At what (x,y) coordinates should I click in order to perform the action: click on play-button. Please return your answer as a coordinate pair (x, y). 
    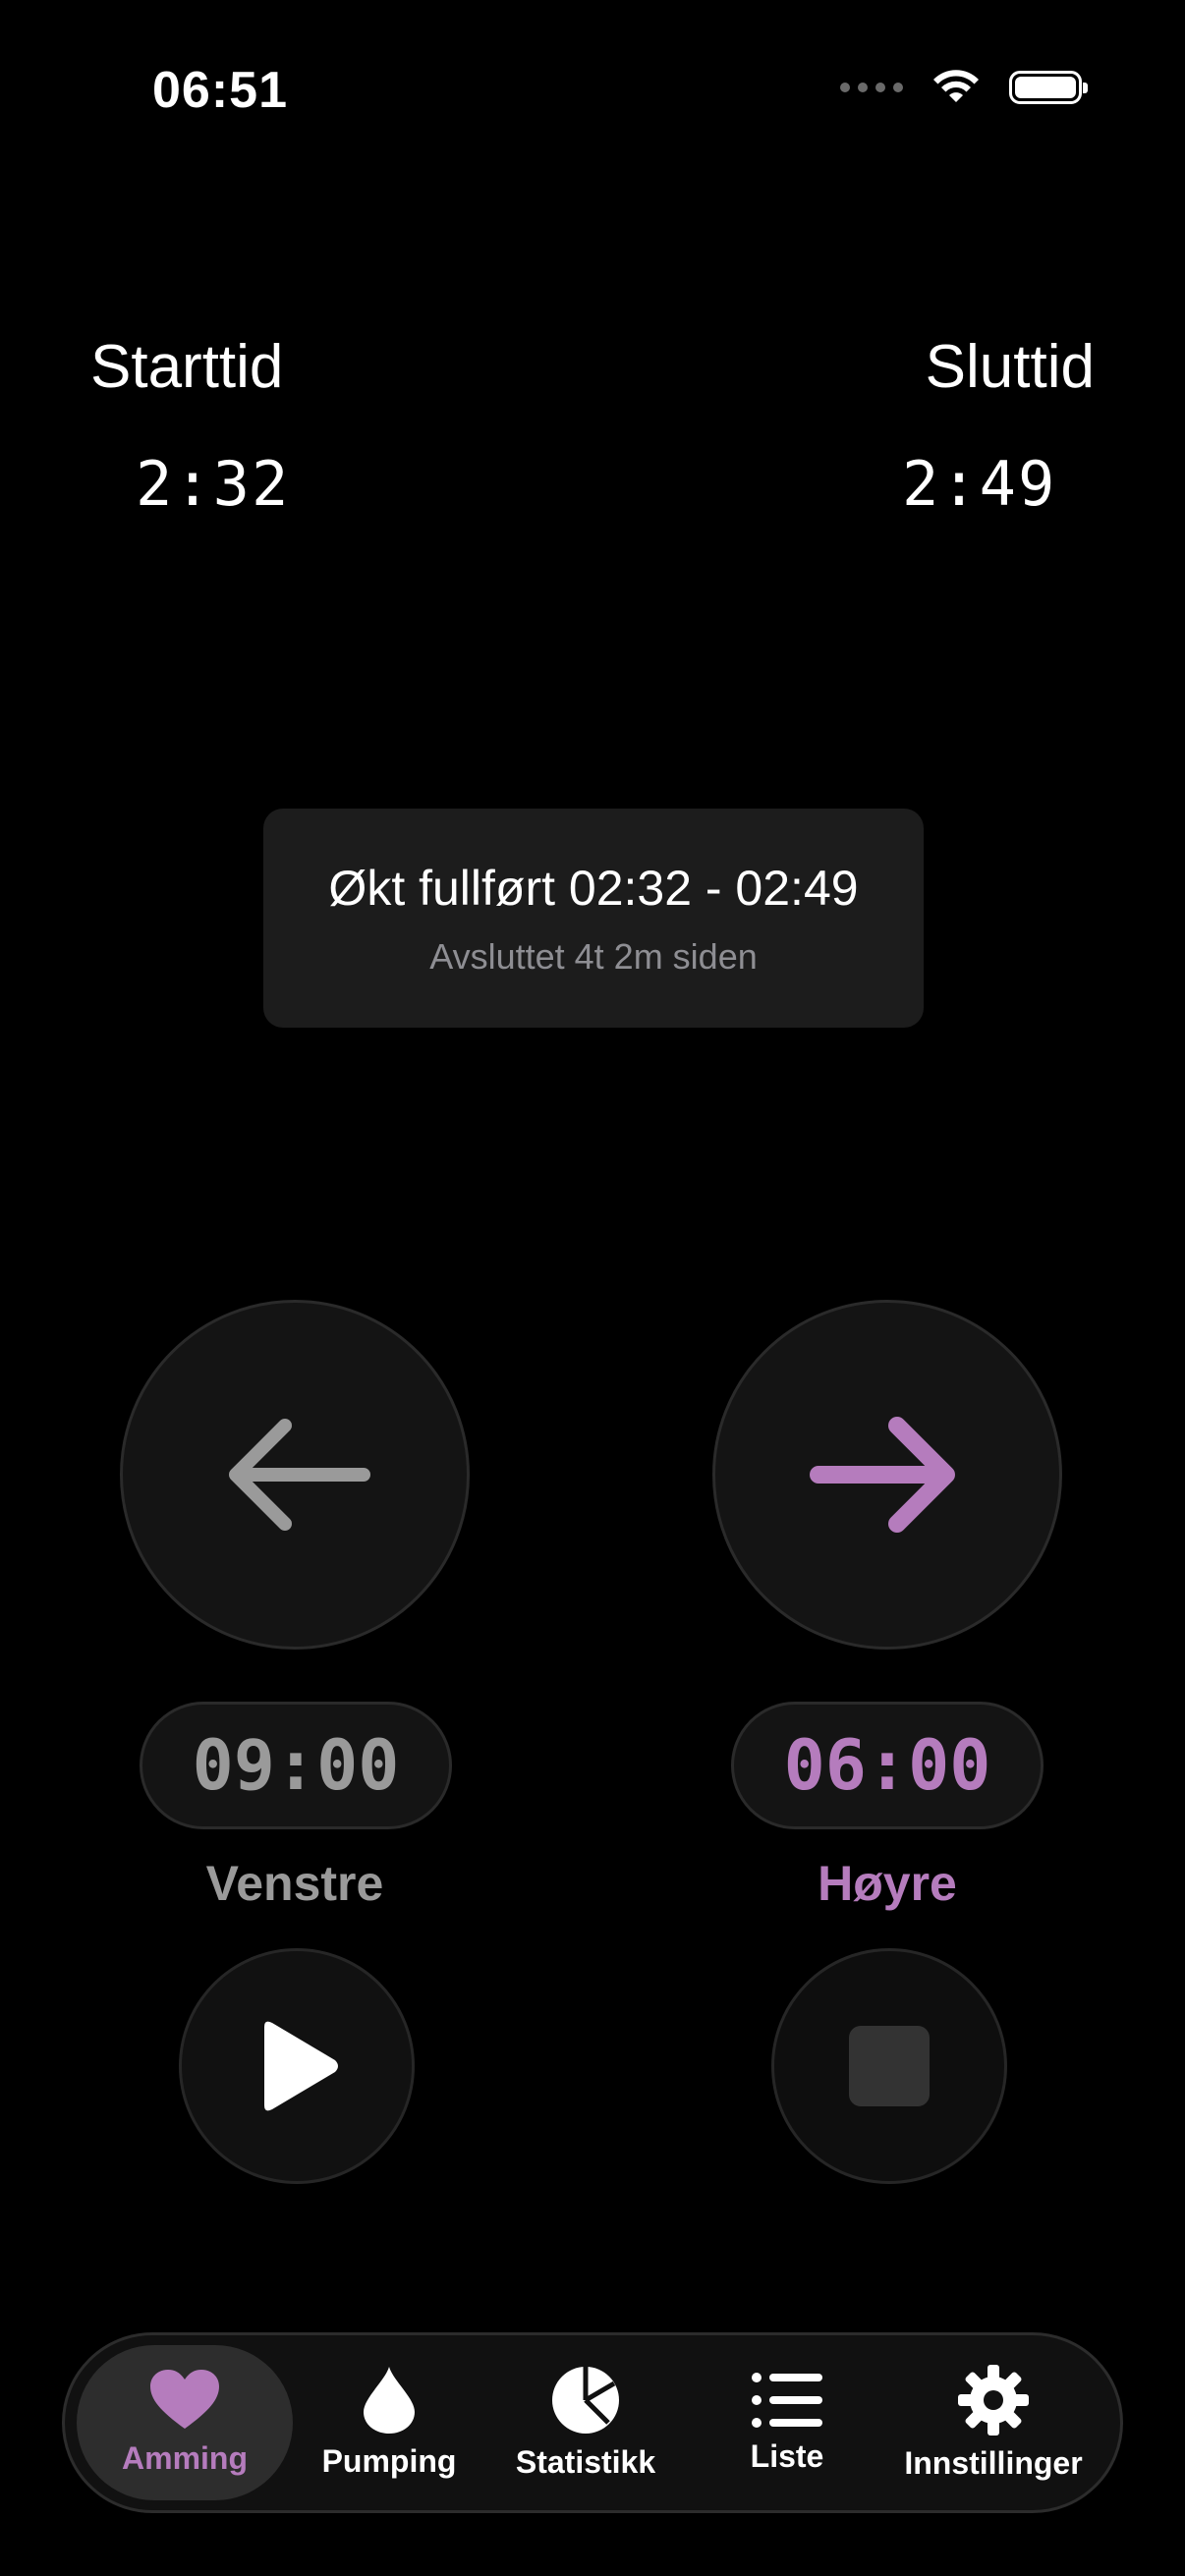
    Looking at the image, I should click on (297, 2066).